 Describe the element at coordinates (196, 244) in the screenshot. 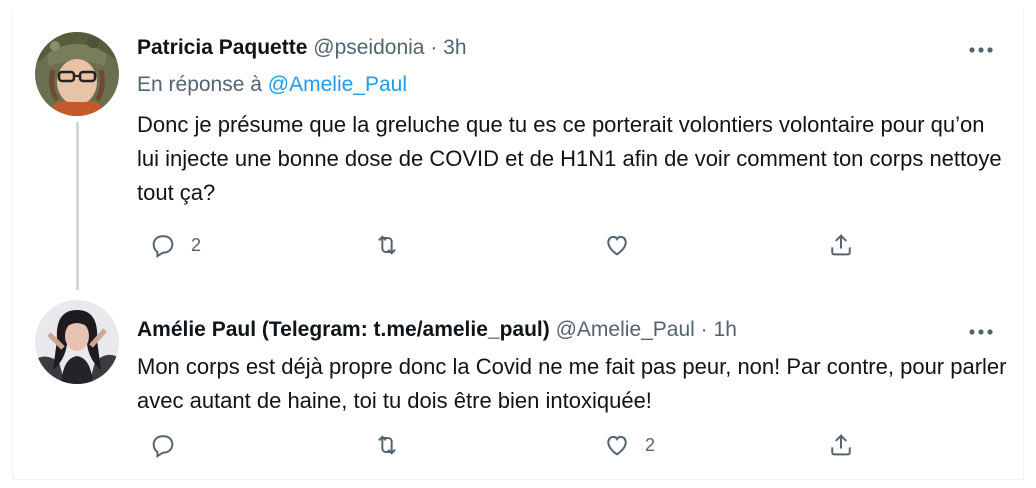

I see `reply-count: 2` at that location.